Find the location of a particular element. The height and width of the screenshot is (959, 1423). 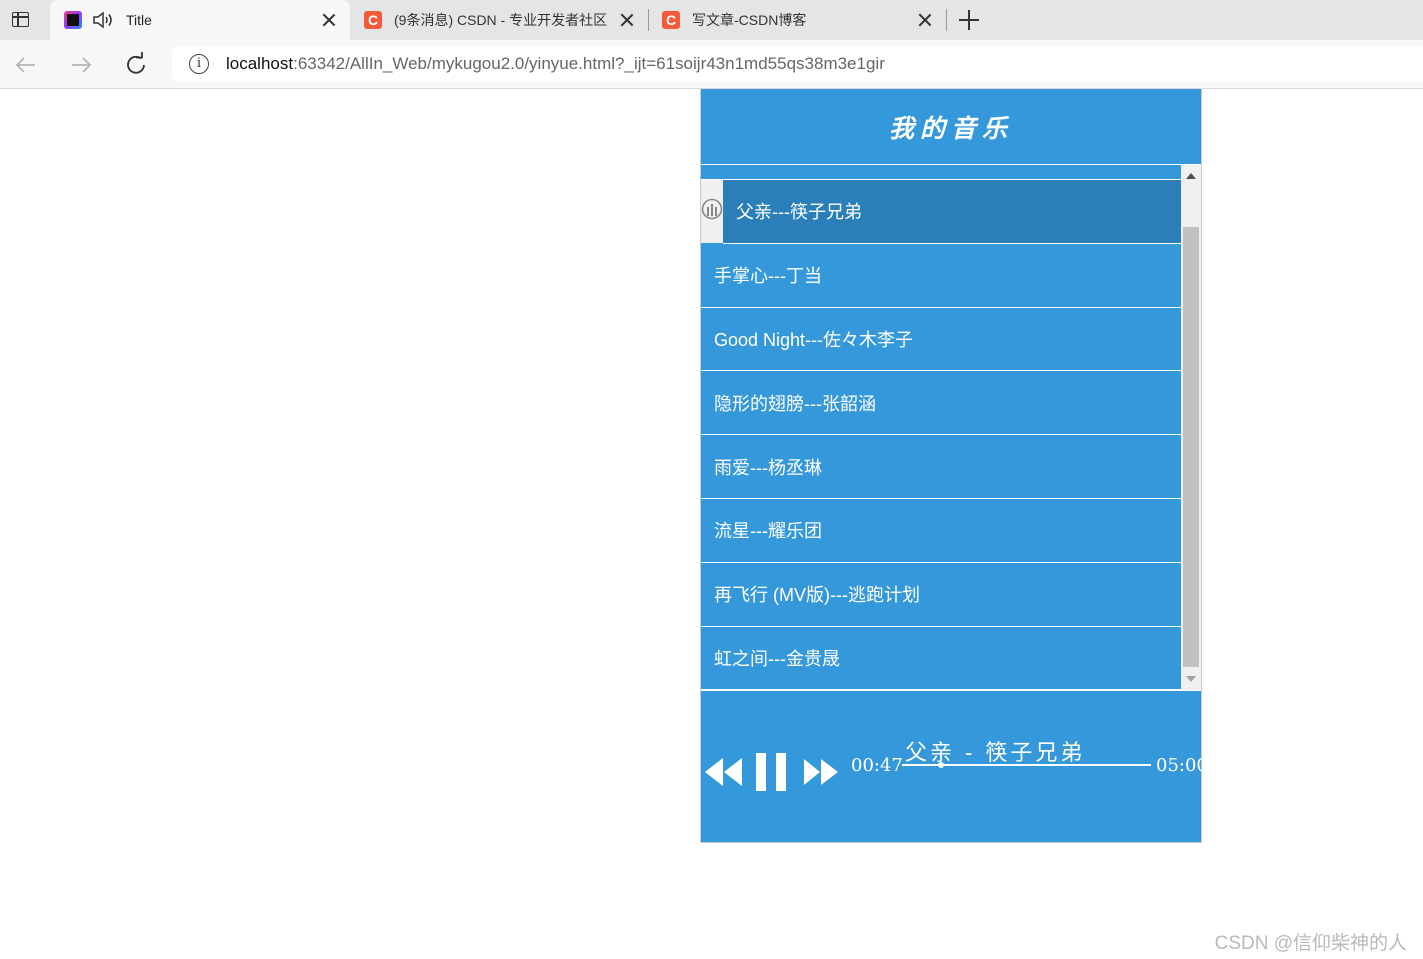

playing-indicator is located at coordinates (712, 211).